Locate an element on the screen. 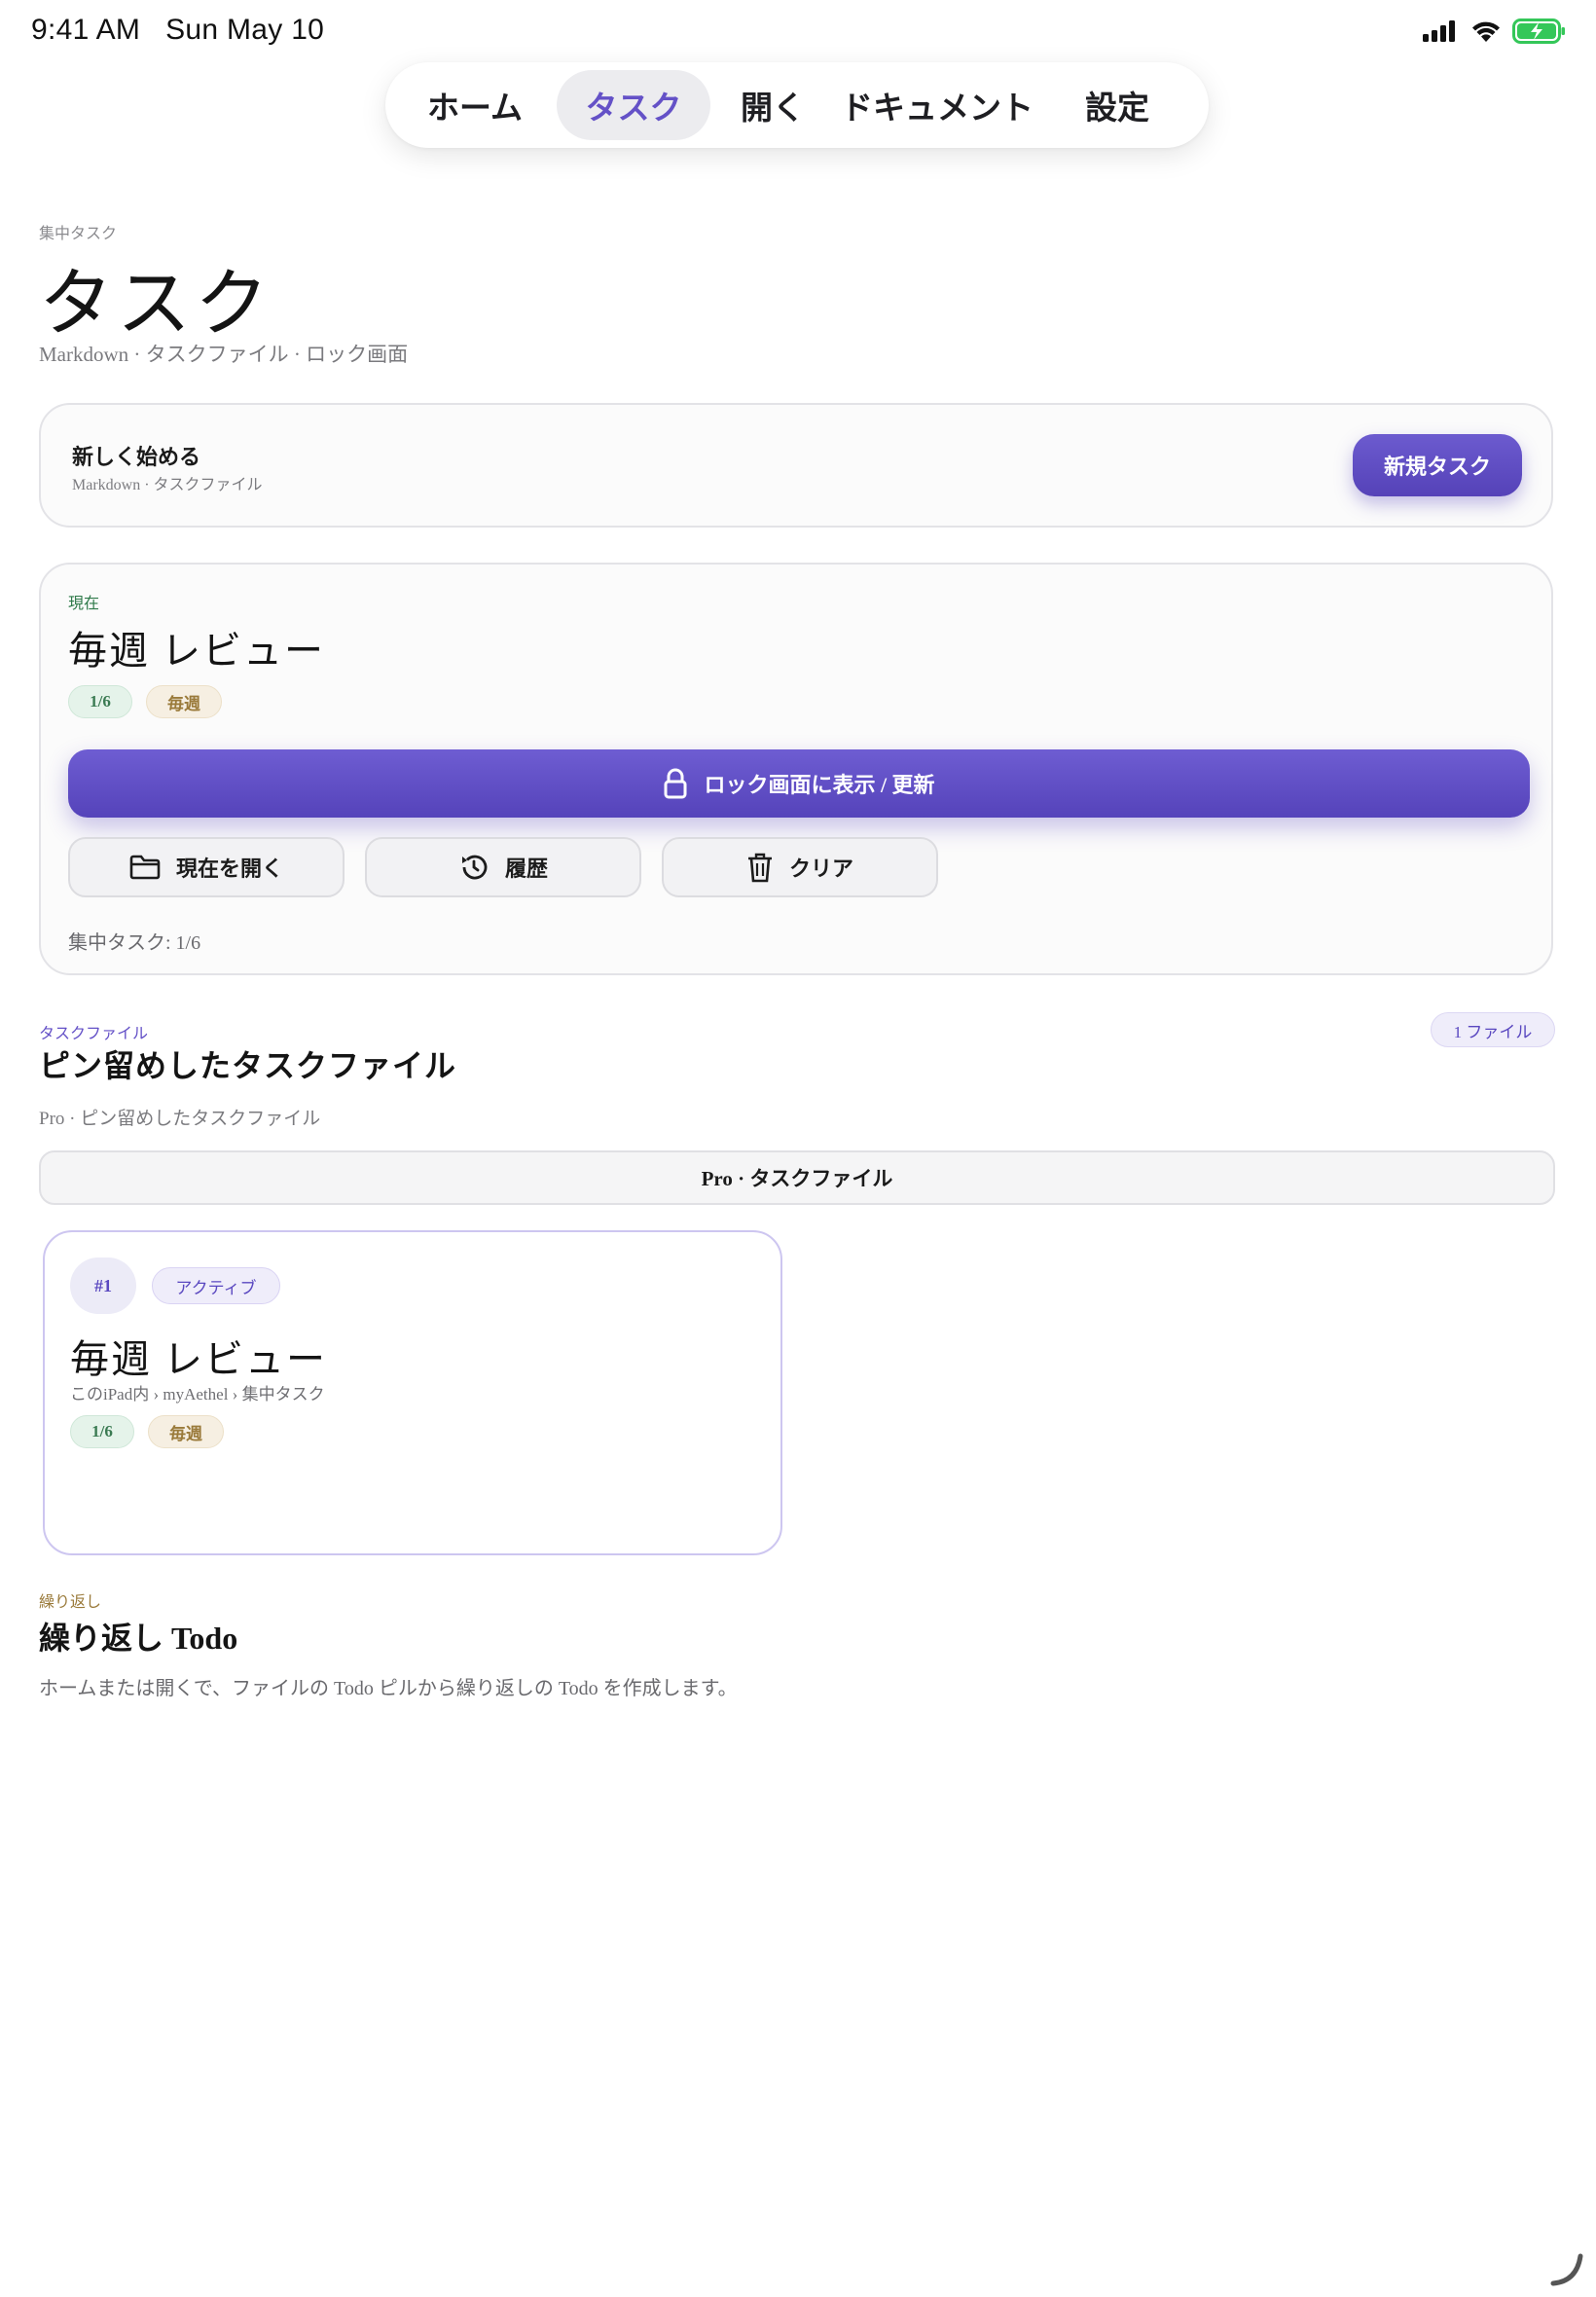 Image resolution: width=1596 pixels, height=2297 pixels. tab-documents: ドキュメント is located at coordinates (937, 105).